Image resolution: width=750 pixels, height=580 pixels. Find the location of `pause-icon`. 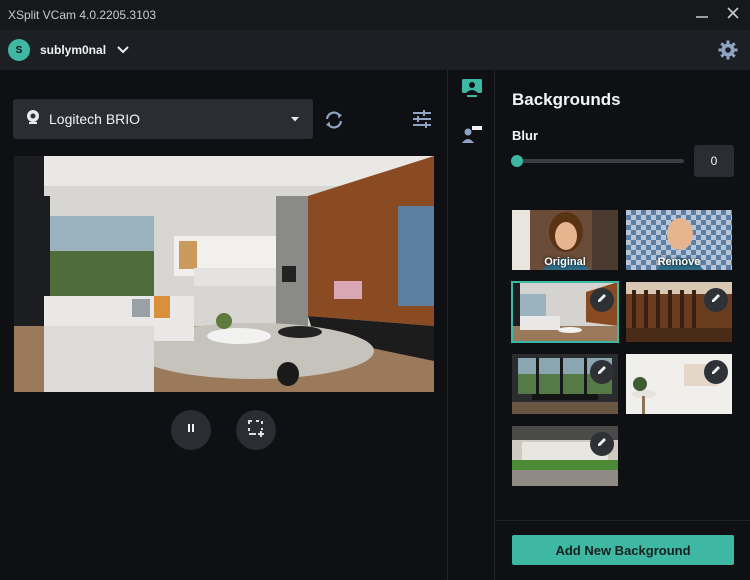

pause-icon is located at coordinates (191, 430).